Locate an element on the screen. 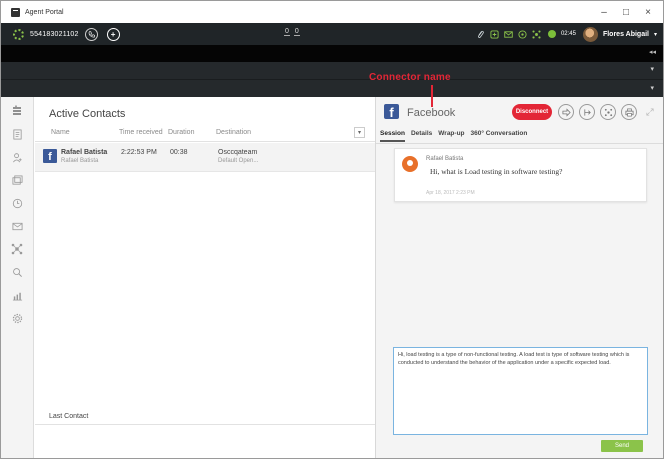 Image resolution: width=664 pixels, height=459 pixels. network-icon is located at coordinates (17, 249).